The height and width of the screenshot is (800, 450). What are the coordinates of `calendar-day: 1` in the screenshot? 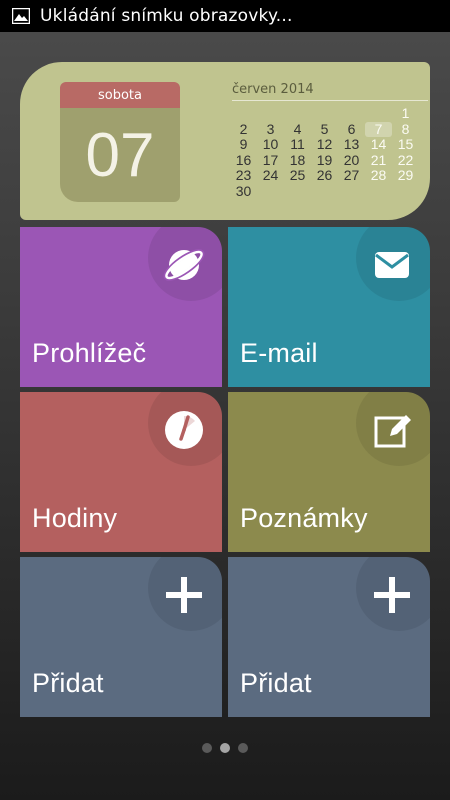 It's located at (405, 113).